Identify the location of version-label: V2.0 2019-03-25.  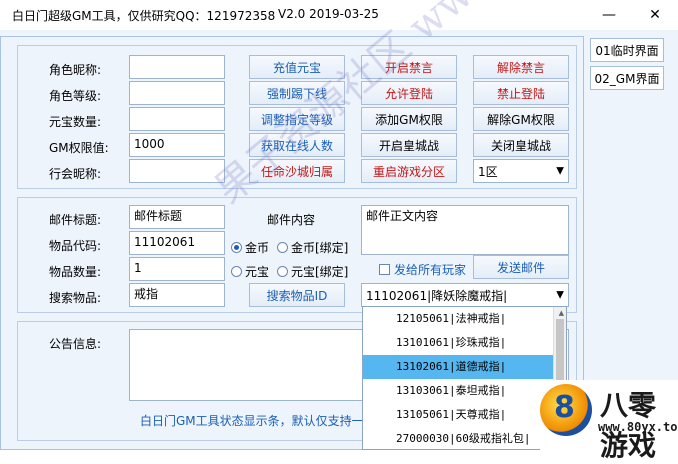
(328, 14).